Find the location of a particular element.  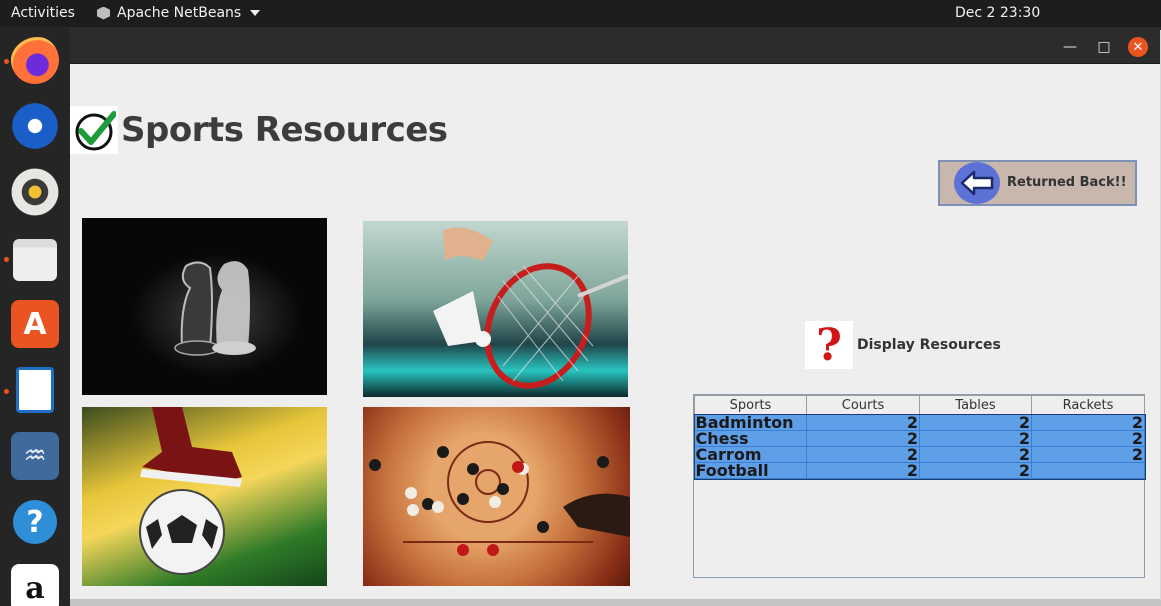

amazon-icon: a is located at coordinates (35, 585).